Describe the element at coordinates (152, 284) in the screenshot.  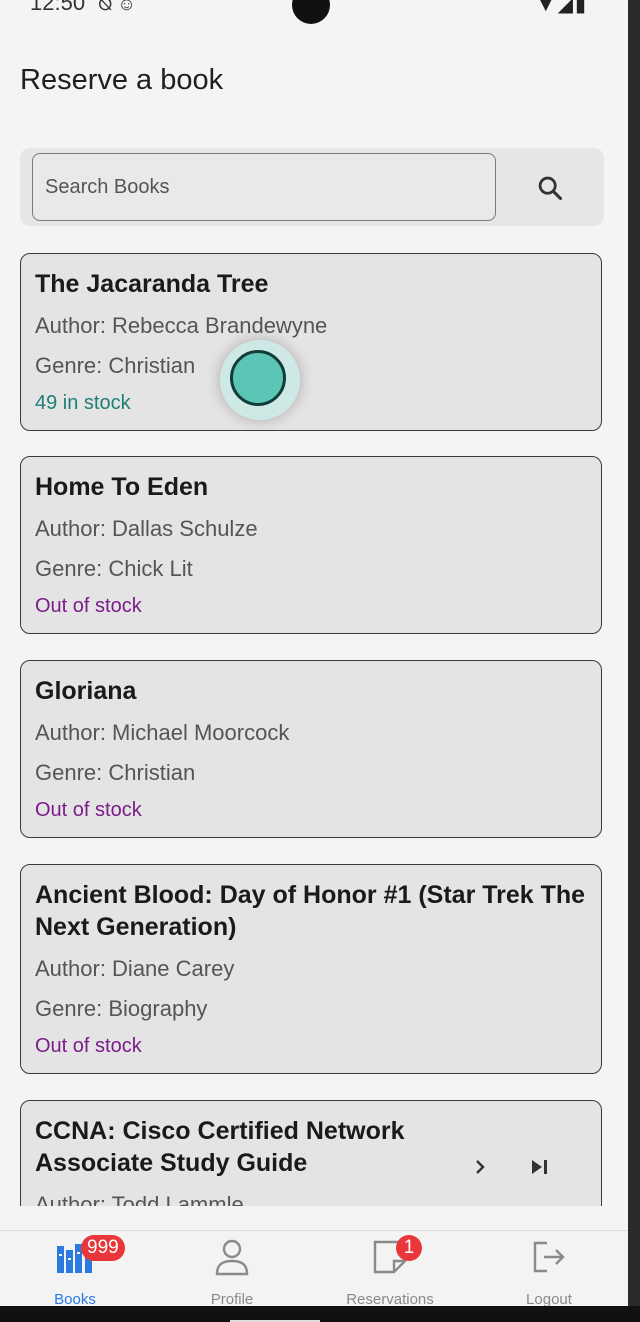
I see `book-title: The Jacaranda Tree` at that location.